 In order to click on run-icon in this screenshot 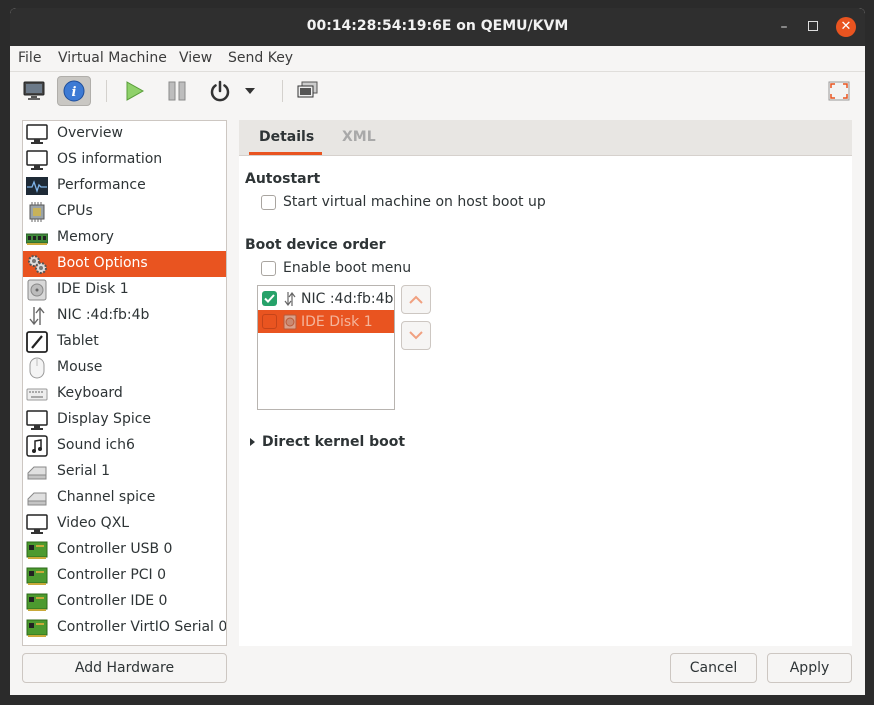, I will do `click(135, 91)`.